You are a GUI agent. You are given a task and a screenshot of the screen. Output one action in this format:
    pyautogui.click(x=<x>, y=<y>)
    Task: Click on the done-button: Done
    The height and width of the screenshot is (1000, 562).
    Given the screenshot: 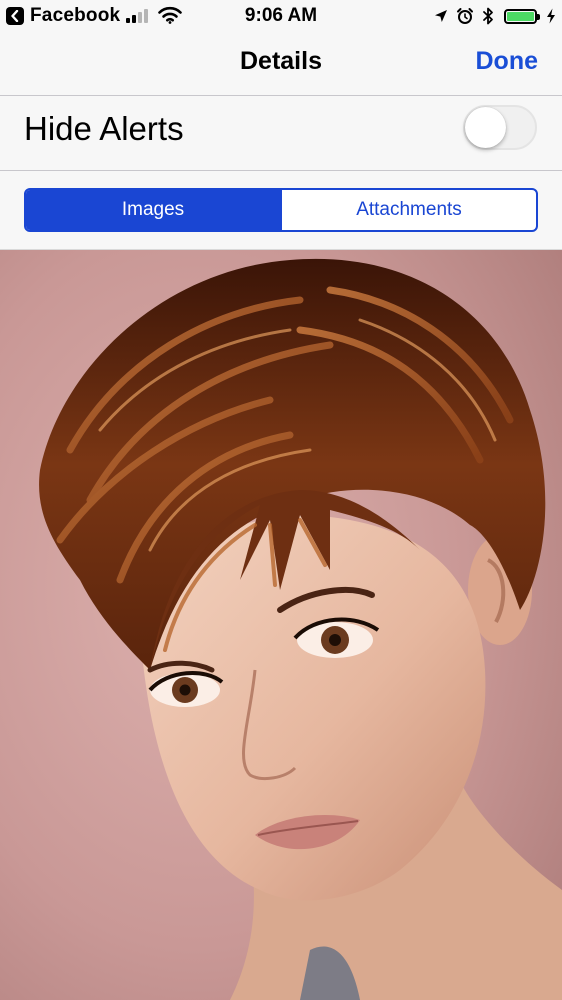 What is the action you would take?
    pyautogui.click(x=507, y=61)
    